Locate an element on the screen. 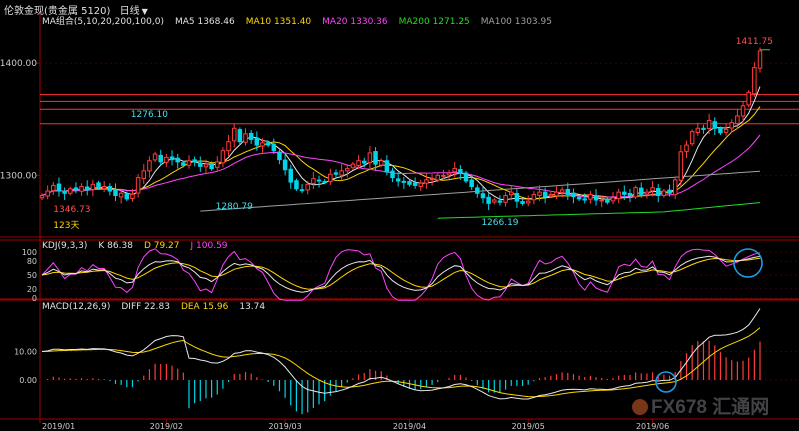 The image size is (799, 431). fx678-logo-icon is located at coordinates (640, 407).